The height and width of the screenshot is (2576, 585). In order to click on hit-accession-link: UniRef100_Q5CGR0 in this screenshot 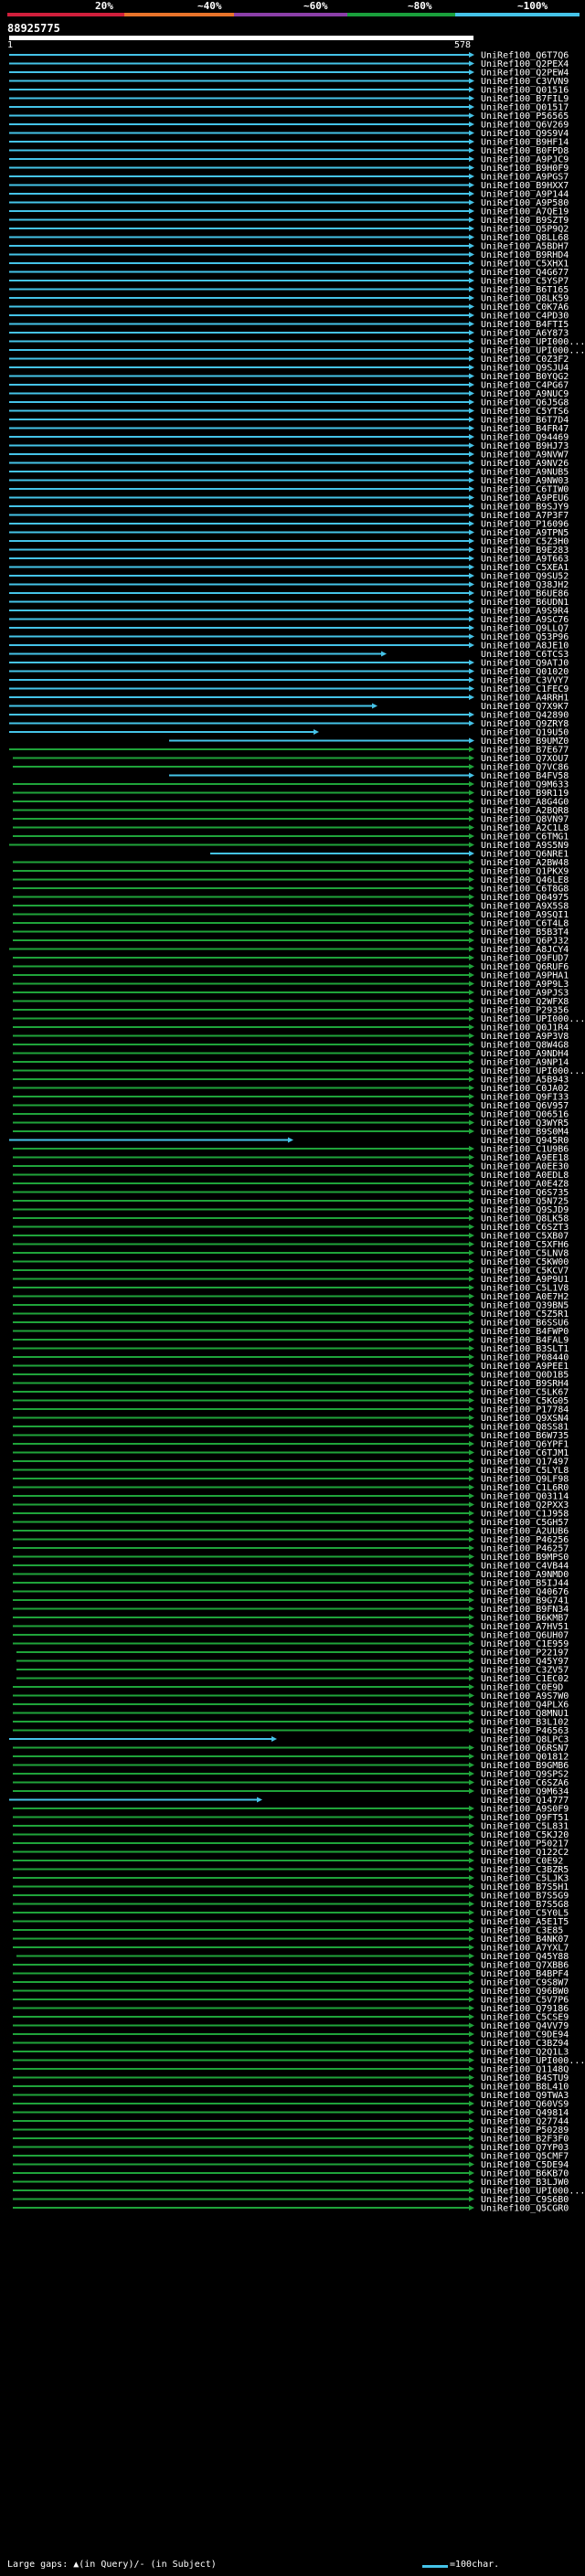, I will do `click(525, 2209)`.